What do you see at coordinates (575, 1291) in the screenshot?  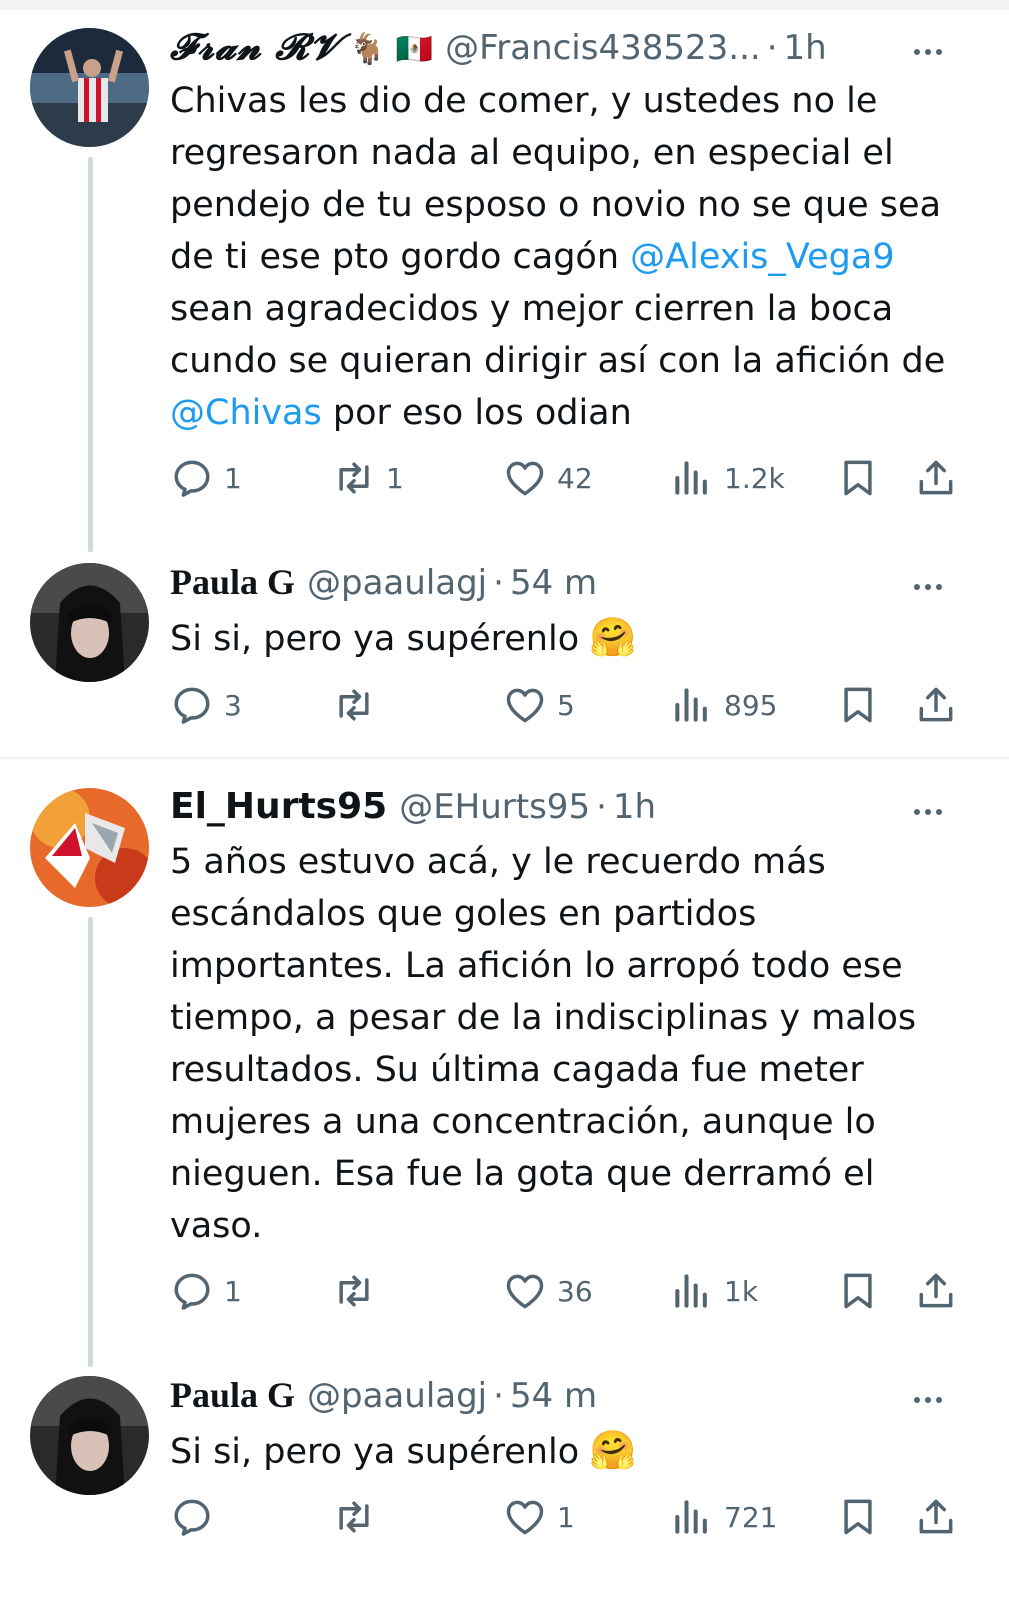 I see `like-count: 36` at bounding box center [575, 1291].